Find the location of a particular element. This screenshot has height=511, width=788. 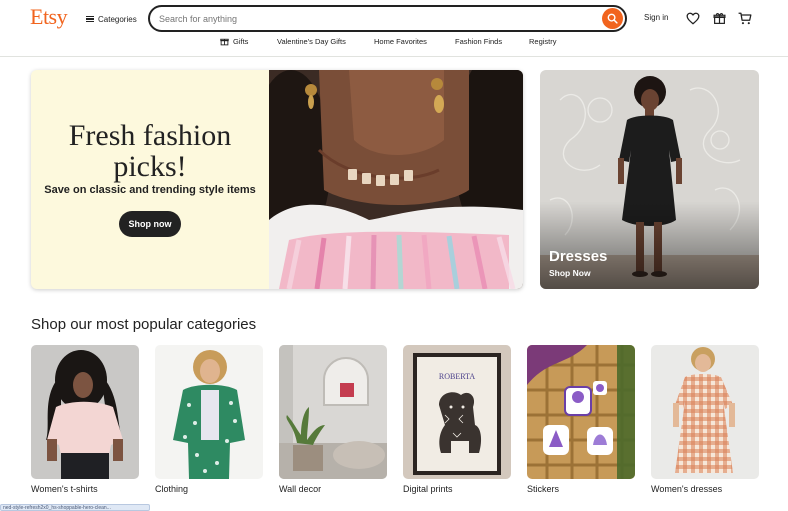

cart-button is located at coordinates (745, 18).